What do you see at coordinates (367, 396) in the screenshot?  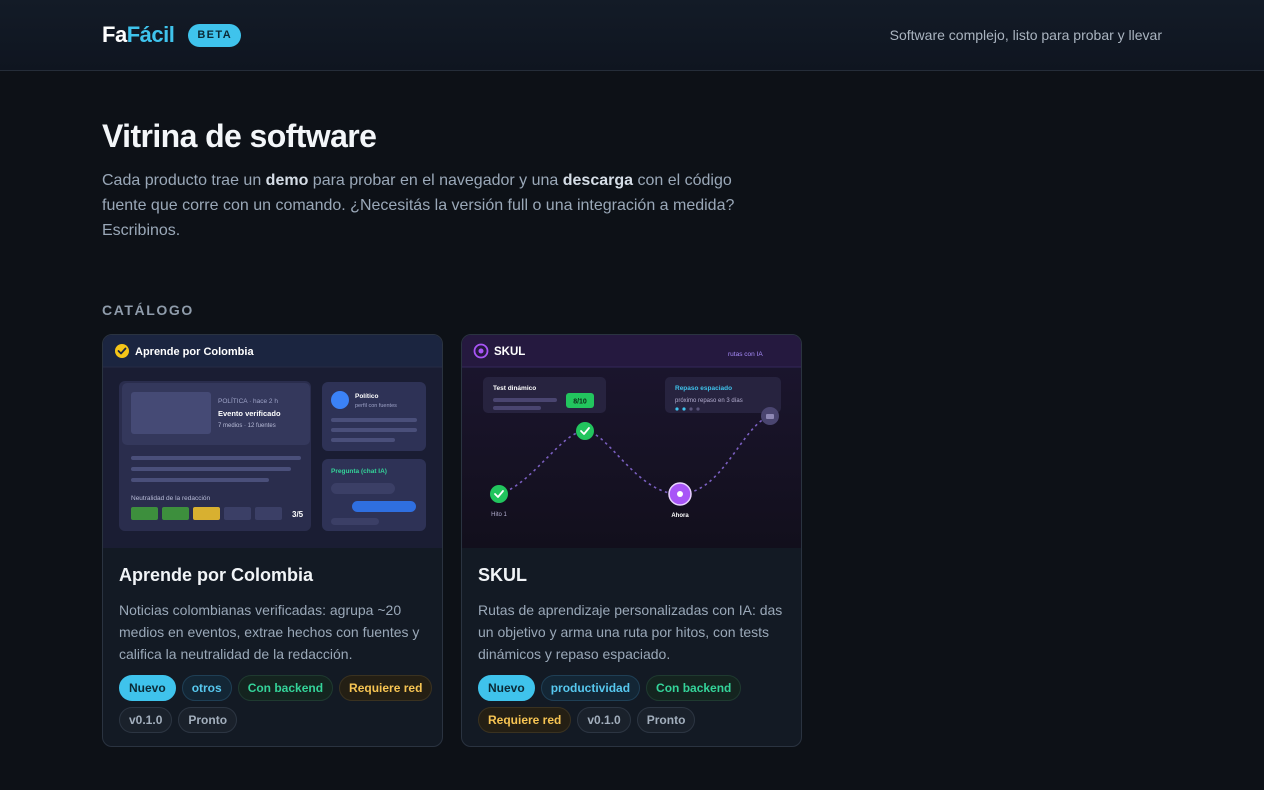 I see `preview-profile-name: Político` at bounding box center [367, 396].